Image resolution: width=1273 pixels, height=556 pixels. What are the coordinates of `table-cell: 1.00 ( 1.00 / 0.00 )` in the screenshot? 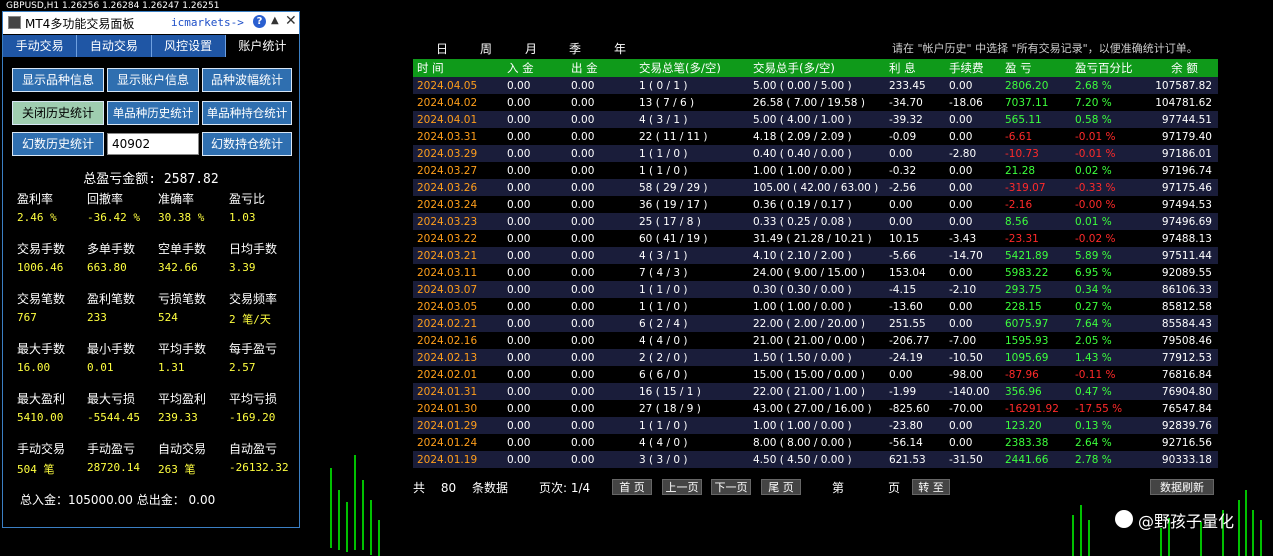 It's located at (817, 425).